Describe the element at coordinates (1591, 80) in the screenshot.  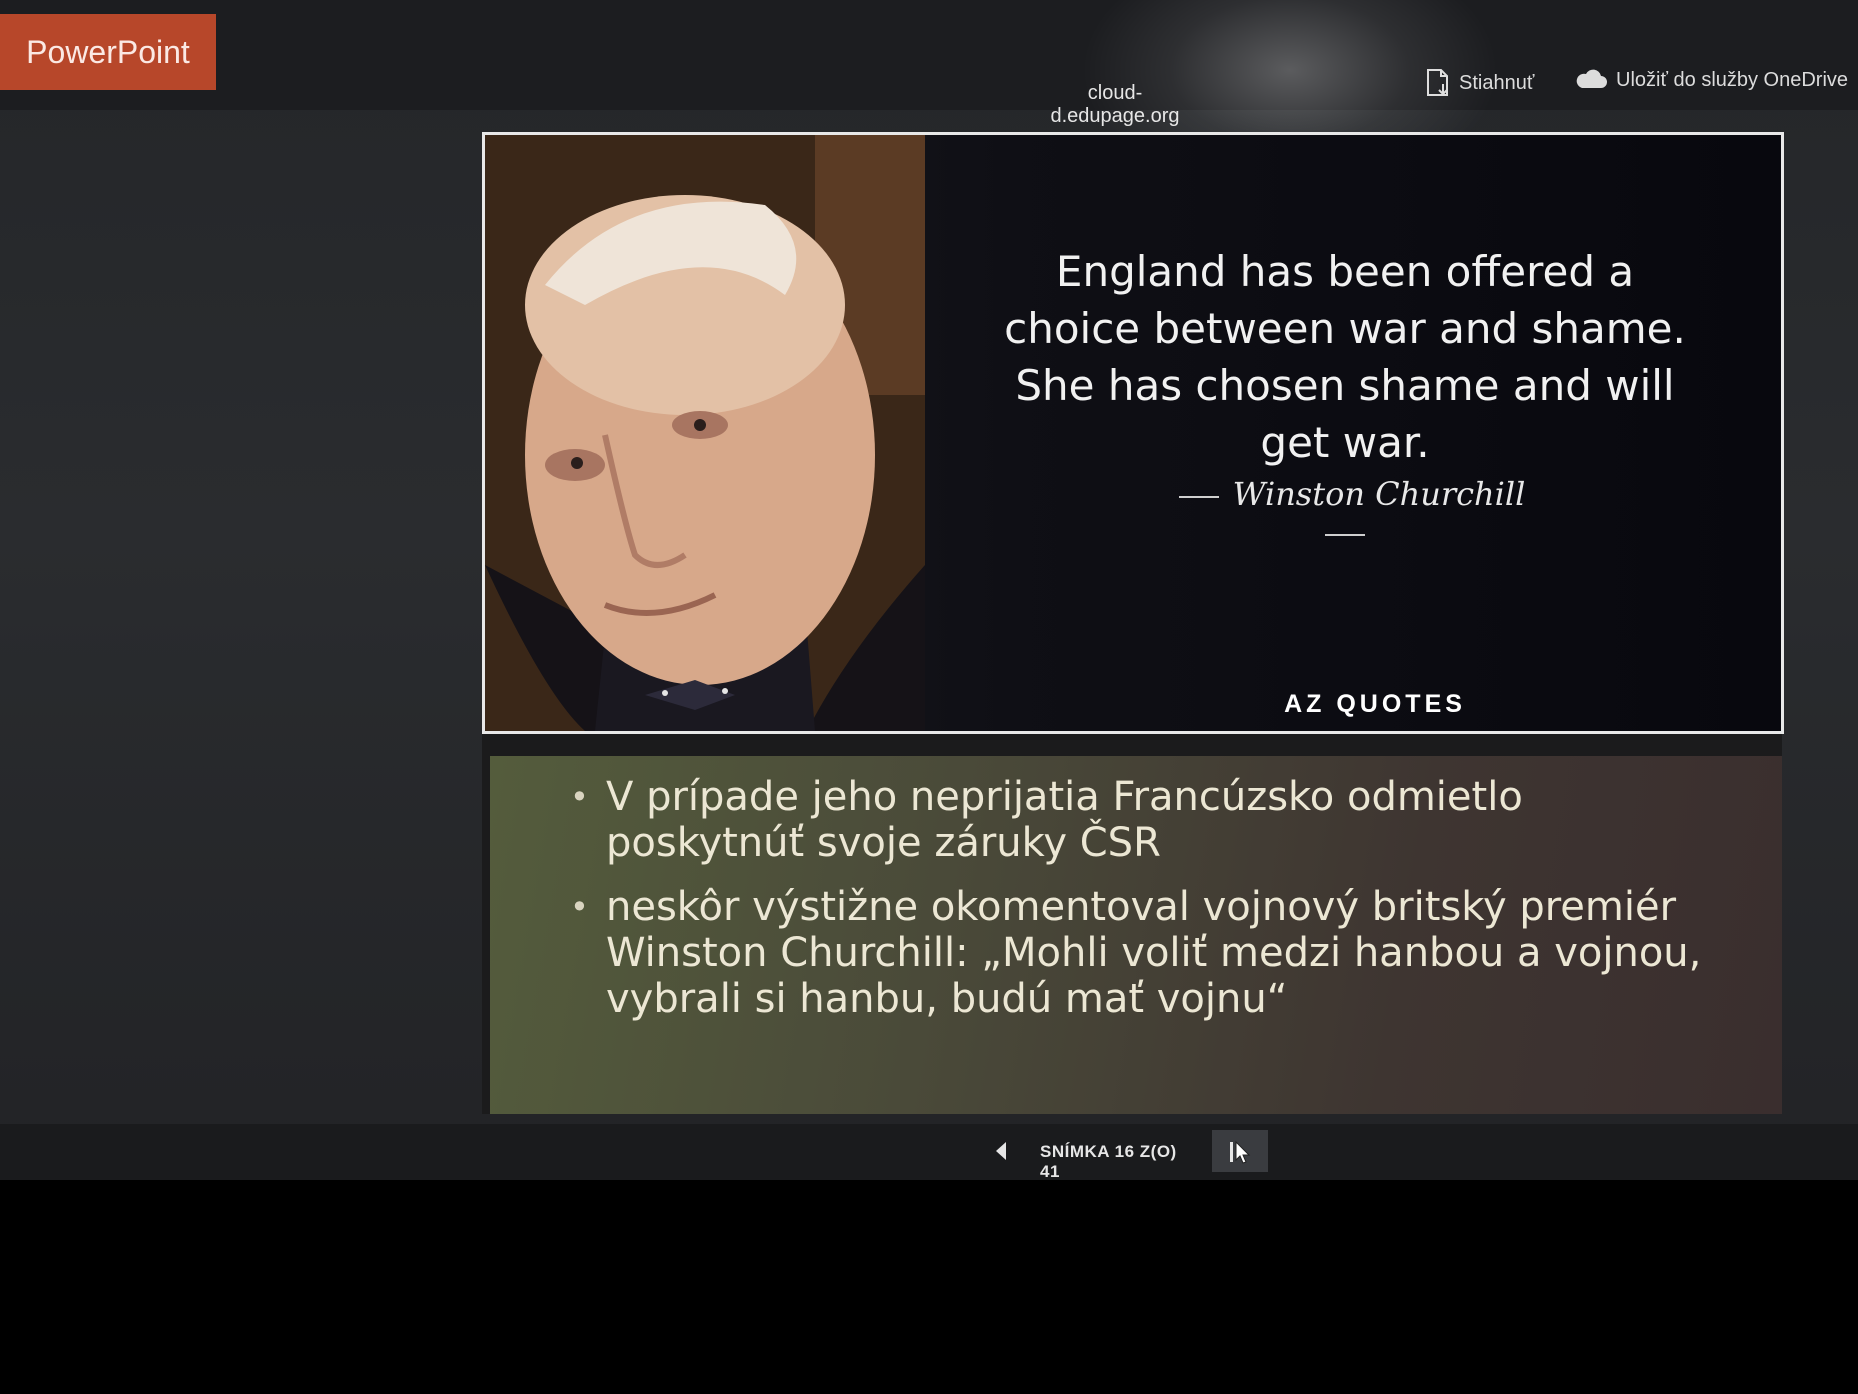
I see `cloud-icon` at that location.